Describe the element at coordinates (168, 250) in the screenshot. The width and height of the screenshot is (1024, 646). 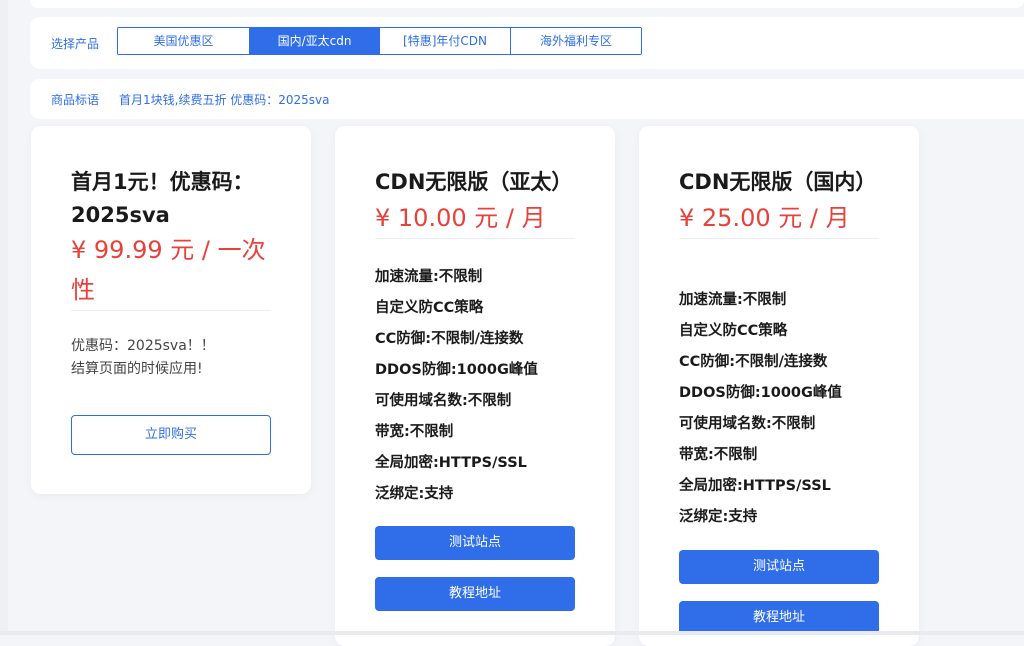
I see `card-price-line1: ¥ 99.99 元 / 一次` at that location.